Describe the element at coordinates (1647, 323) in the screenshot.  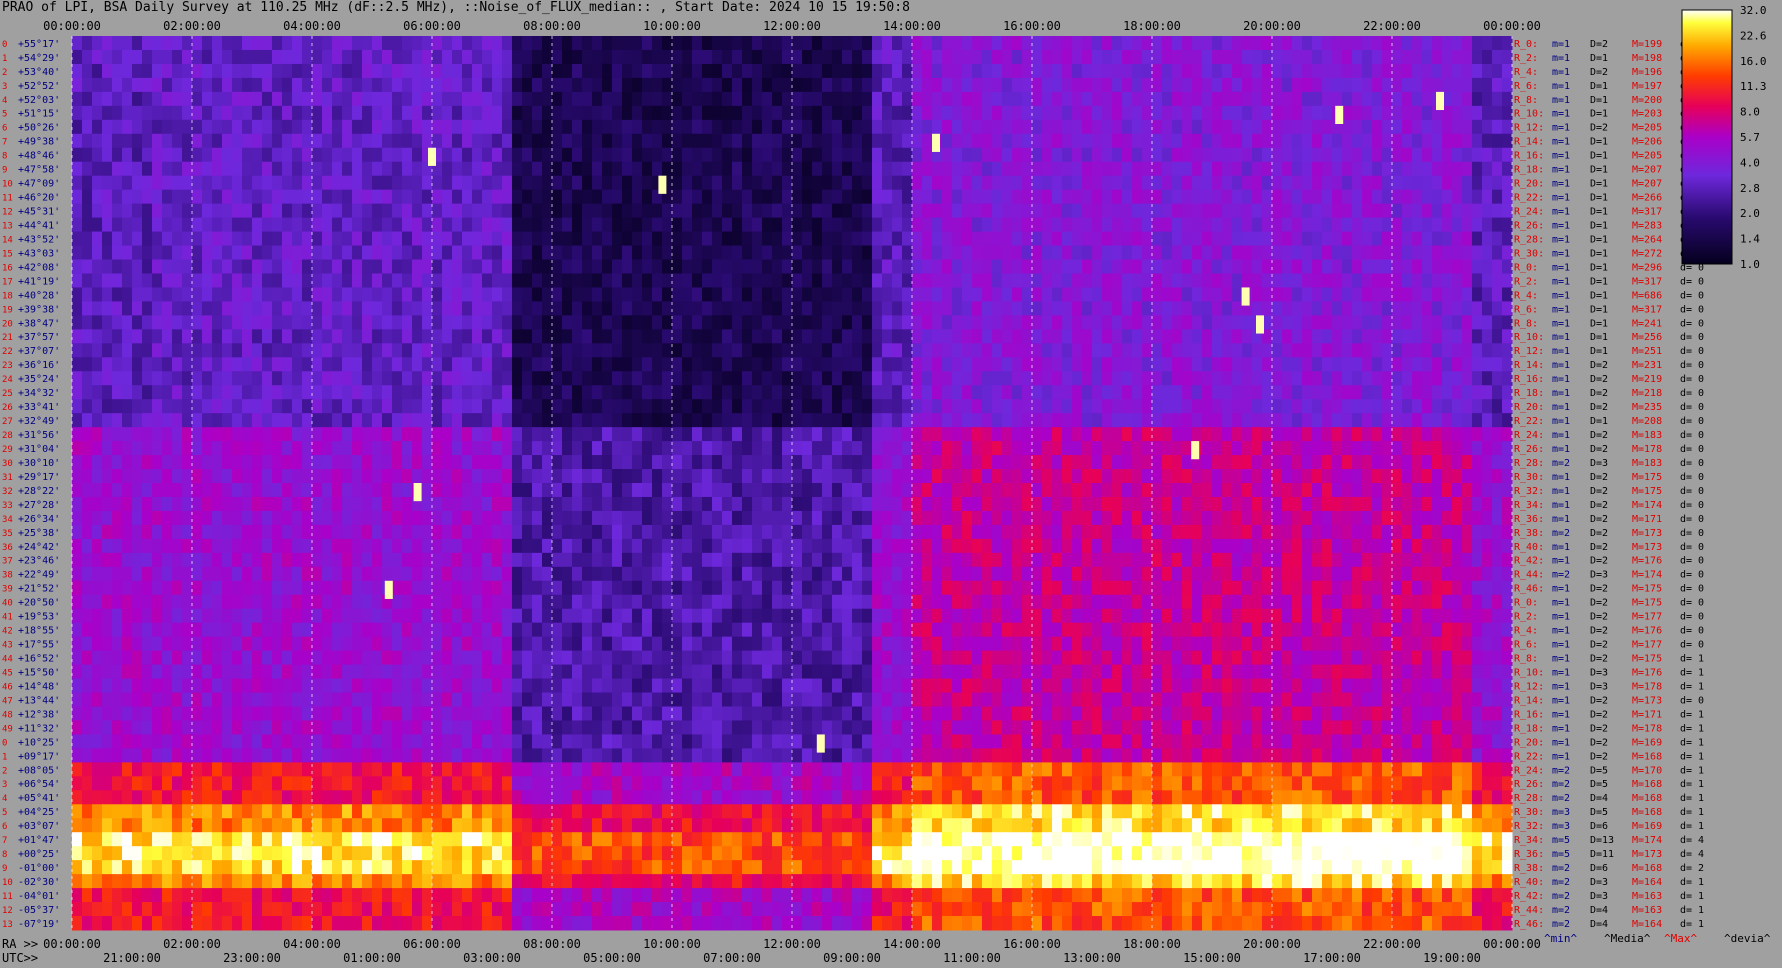
I see `row-stat-max: M=241` at that location.